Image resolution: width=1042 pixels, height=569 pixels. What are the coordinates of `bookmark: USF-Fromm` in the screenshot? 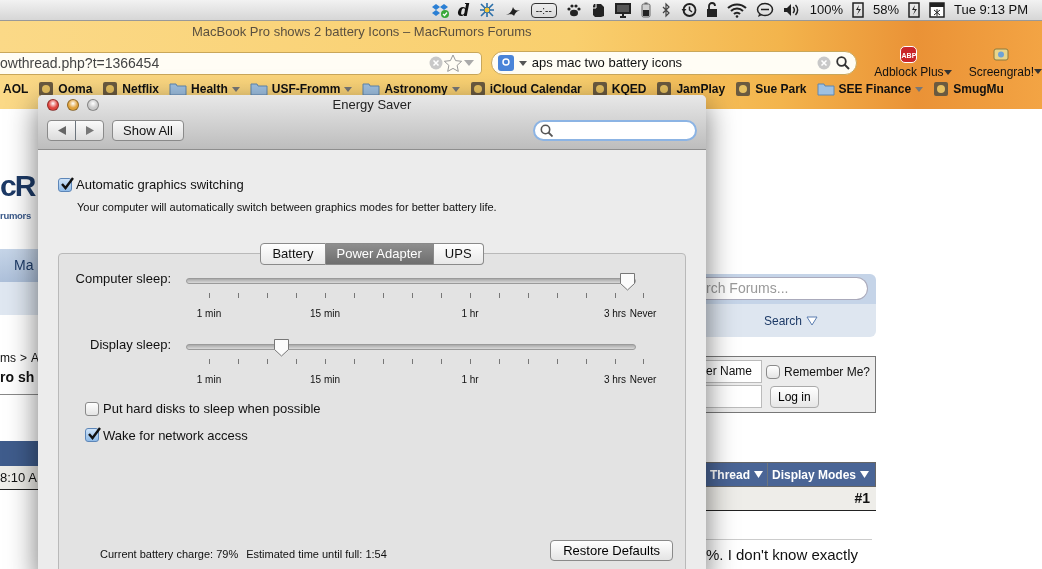 It's located at (301, 89).